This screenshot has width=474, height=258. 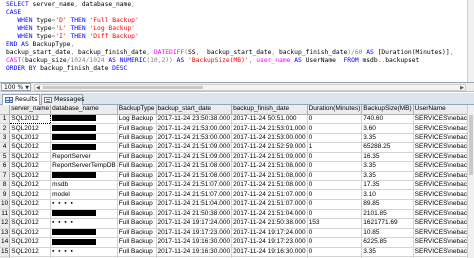 What do you see at coordinates (194, 119) in the screenshot?
I see `cell-start: 2017-11-24 23:50:38.000` at bounding box center [194, 119].